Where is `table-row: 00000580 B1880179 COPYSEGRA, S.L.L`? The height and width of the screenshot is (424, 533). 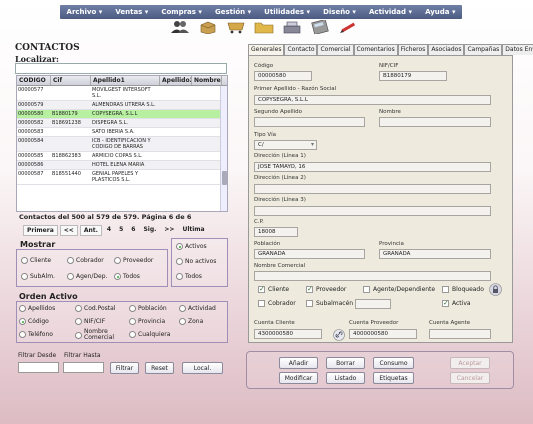 table-row: 00000580 B1880179 COPYSEGRA, S.L.L is located at coordinates (122, 114).